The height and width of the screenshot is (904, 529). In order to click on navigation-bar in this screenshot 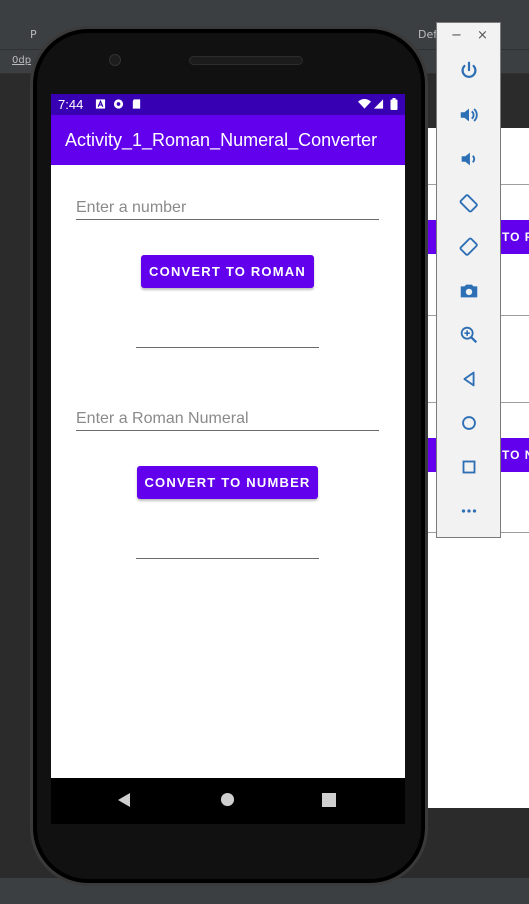, I will do `click(228, 801)`.